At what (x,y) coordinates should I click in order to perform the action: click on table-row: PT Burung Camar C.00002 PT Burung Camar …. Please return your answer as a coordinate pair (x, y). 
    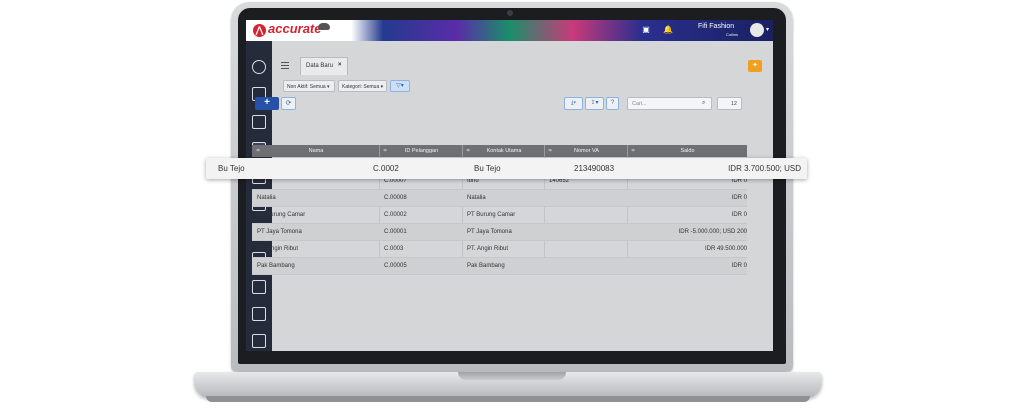
    Looking at the image, I should click on (499, 215).